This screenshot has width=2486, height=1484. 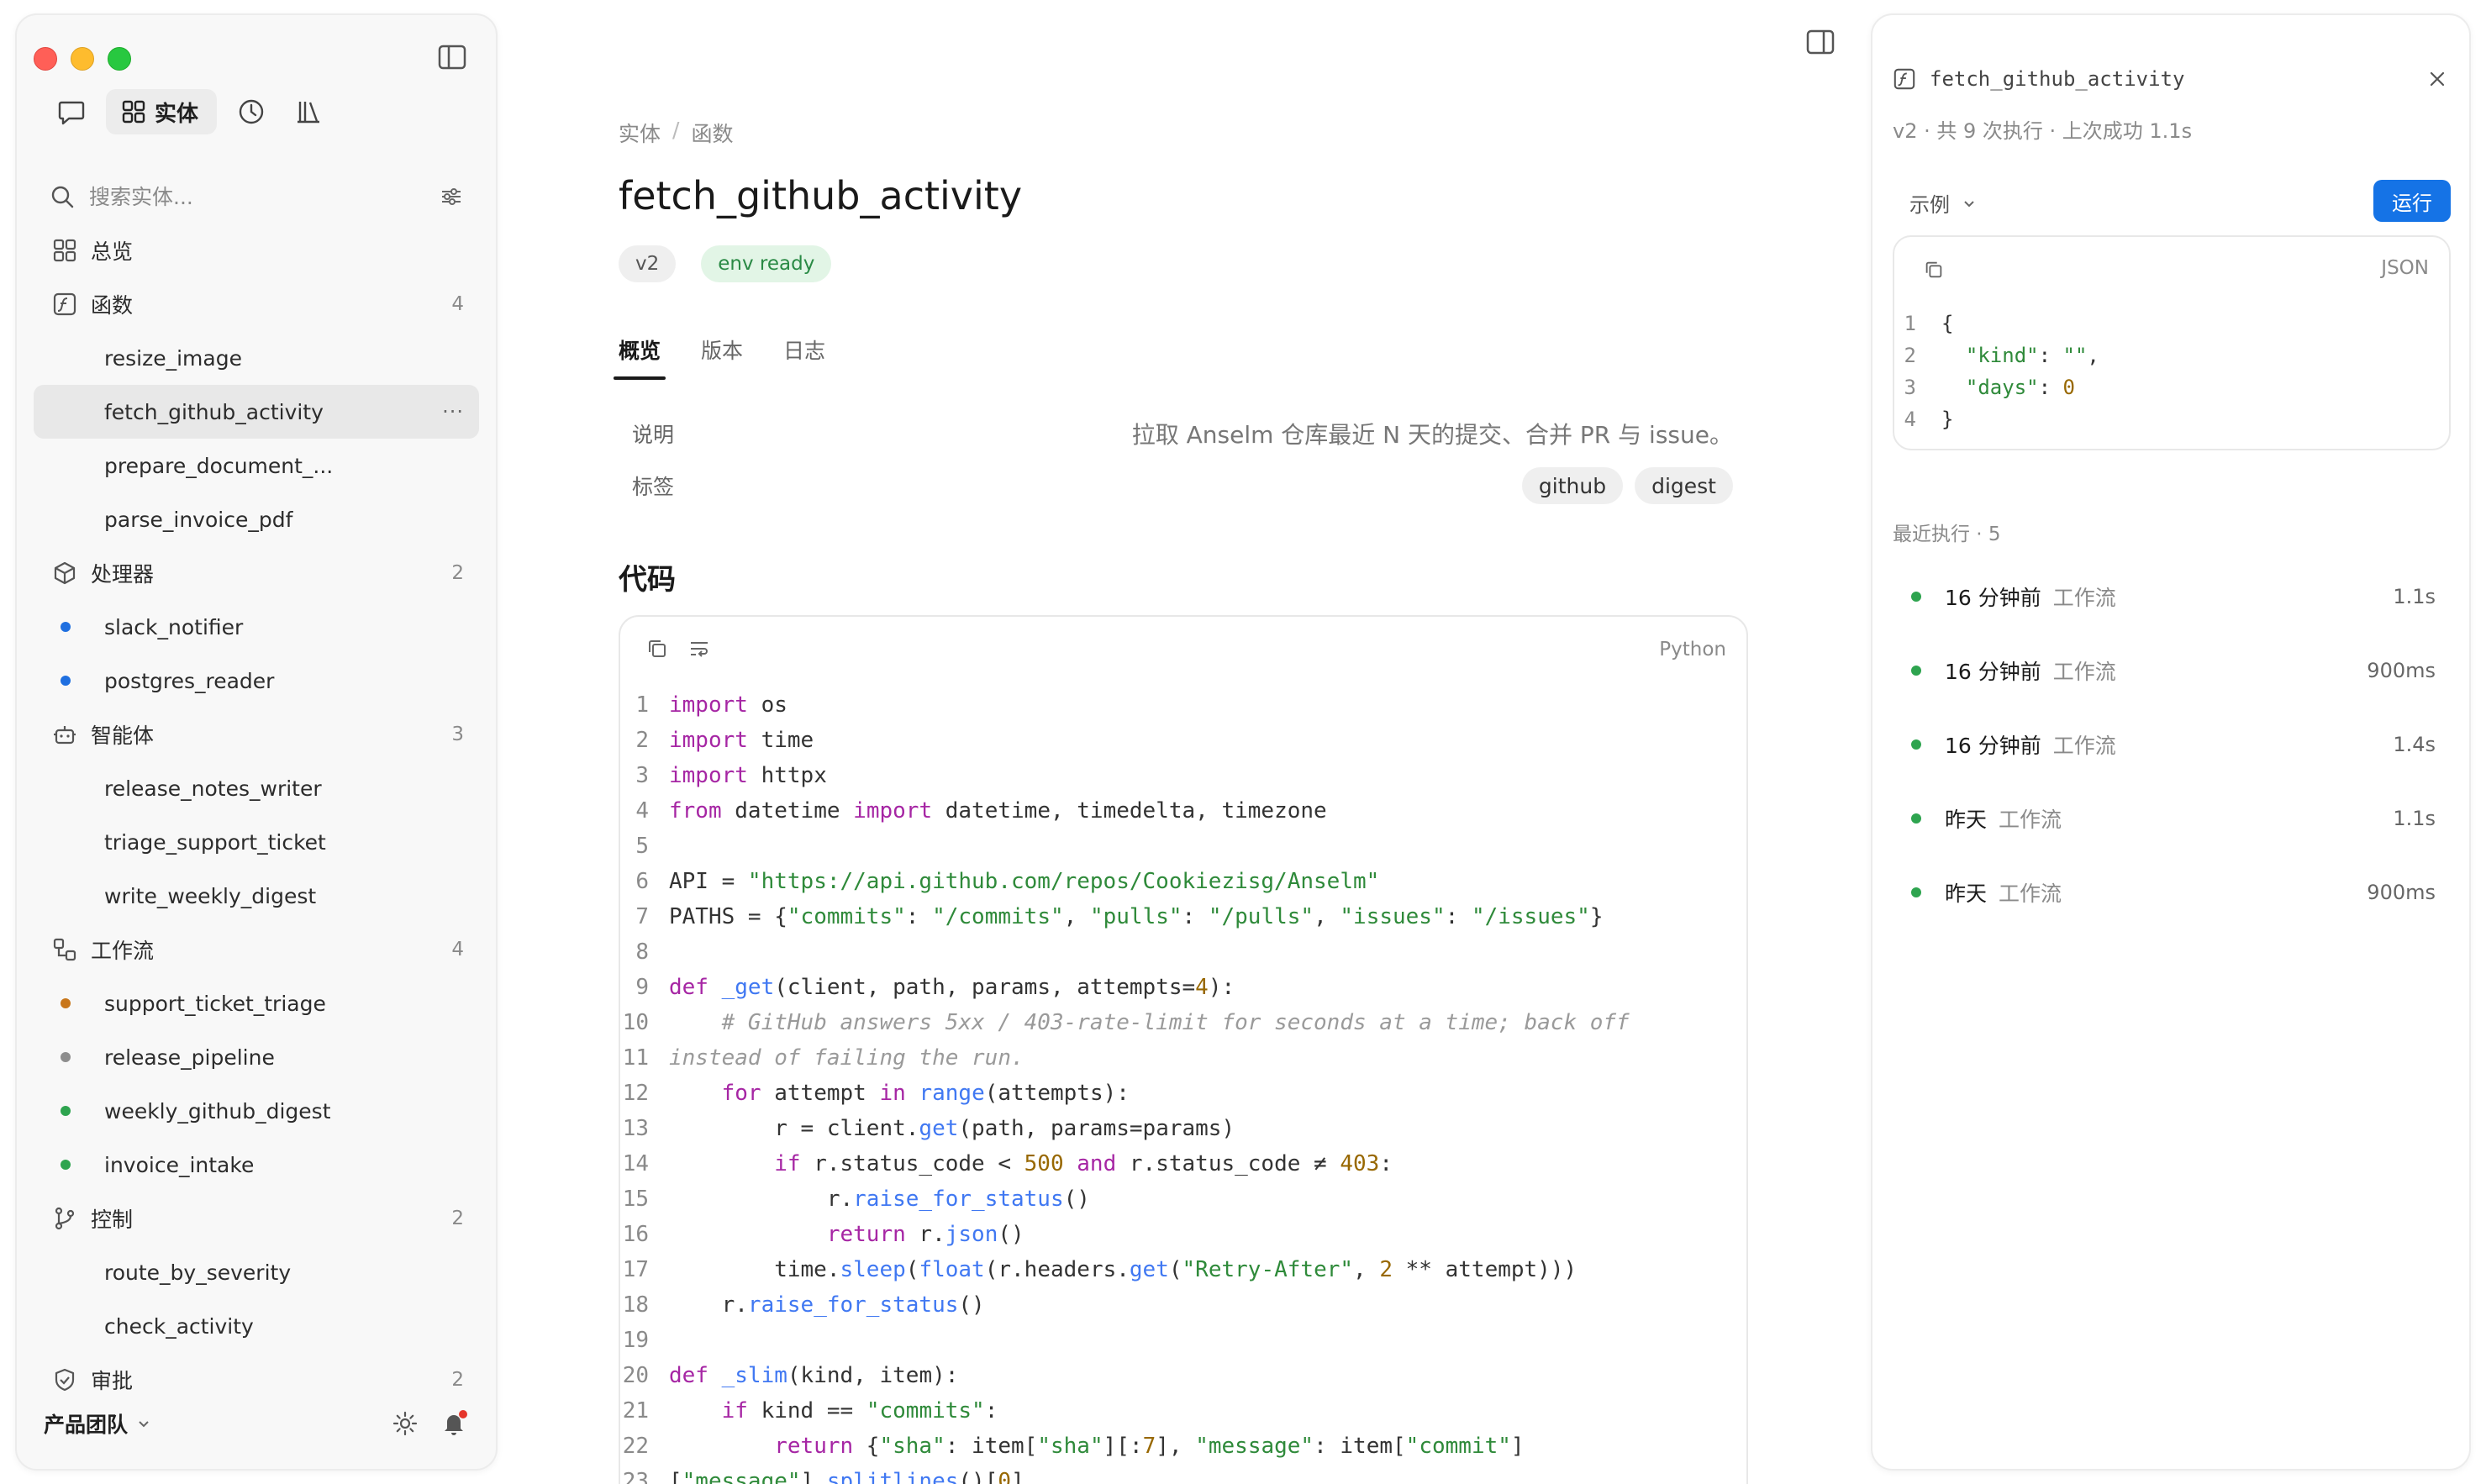 What do you see at coordinates (256, 1218) in the screenshot?
I see `group-controls: 控制 2` at bounding box center [256, 1218].